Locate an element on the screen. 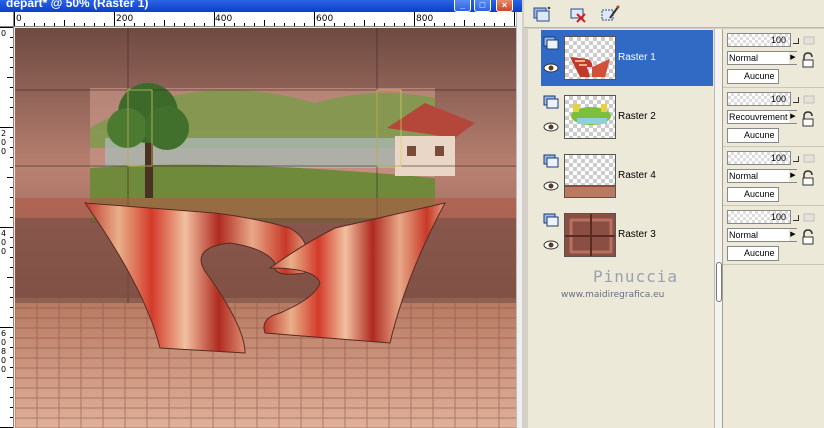 The width and height of the screenshot is (824, 428). layer-name: Raster 1 is located at coordinates (637, 57).